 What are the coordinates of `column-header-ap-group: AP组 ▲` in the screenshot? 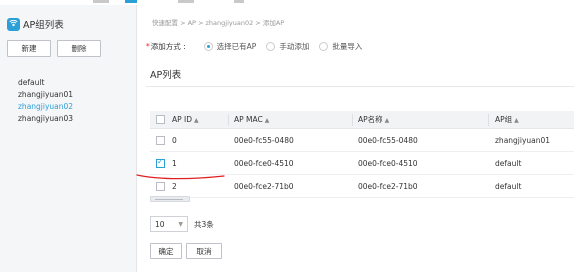 It's located at (507, 120).